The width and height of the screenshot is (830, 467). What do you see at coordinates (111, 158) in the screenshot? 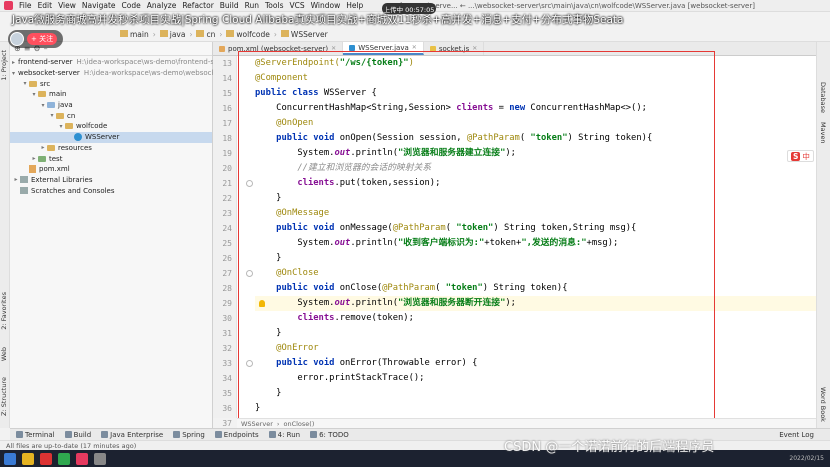
I see `tree-item: ▸ test` at bounding box center [111, 158].